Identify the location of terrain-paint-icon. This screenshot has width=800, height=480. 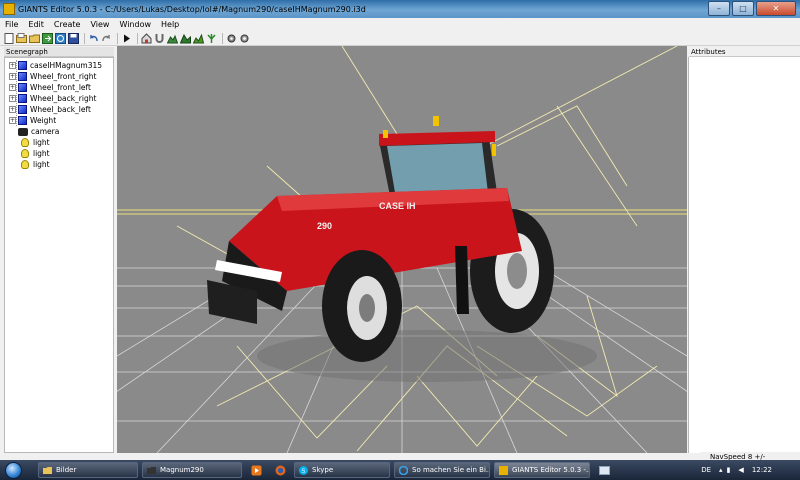
(198, 38).